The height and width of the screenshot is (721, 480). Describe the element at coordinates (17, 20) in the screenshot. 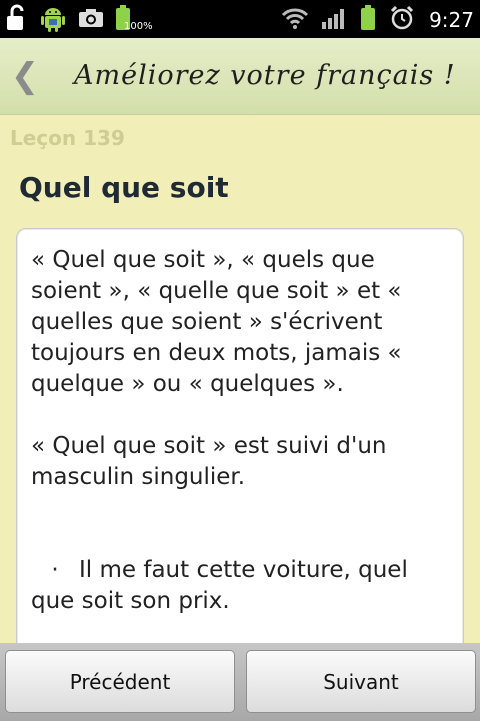

I see `unlock-icon` at that location.